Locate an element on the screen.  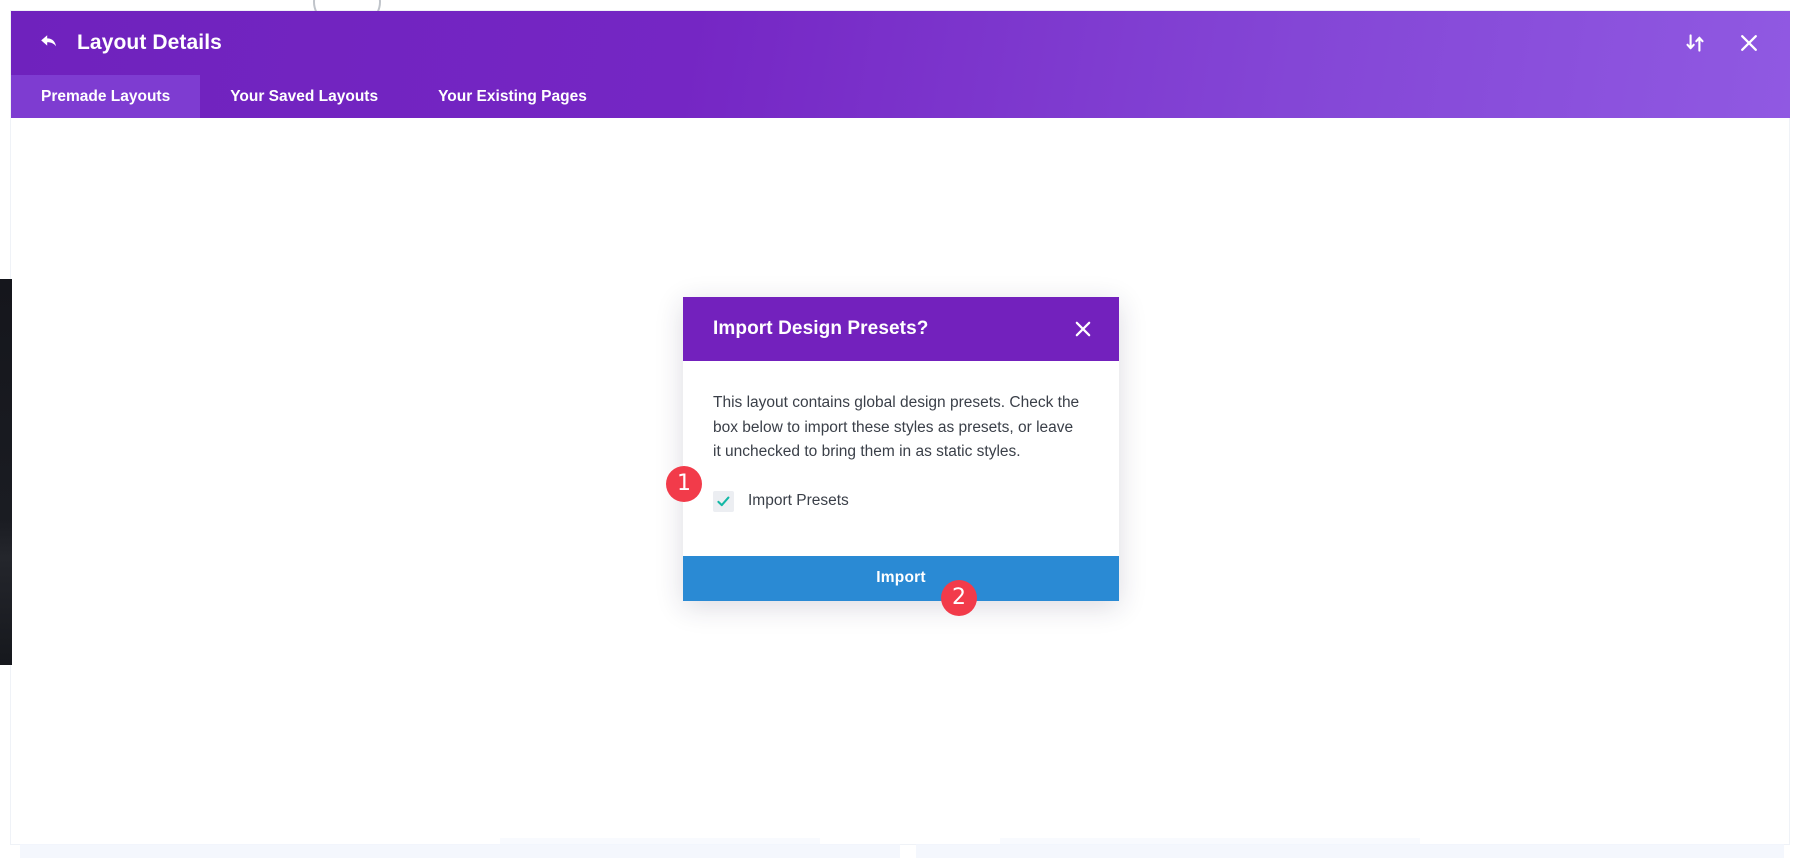
modal-header: Import Design Presets? is located at coordinates (901, 329).